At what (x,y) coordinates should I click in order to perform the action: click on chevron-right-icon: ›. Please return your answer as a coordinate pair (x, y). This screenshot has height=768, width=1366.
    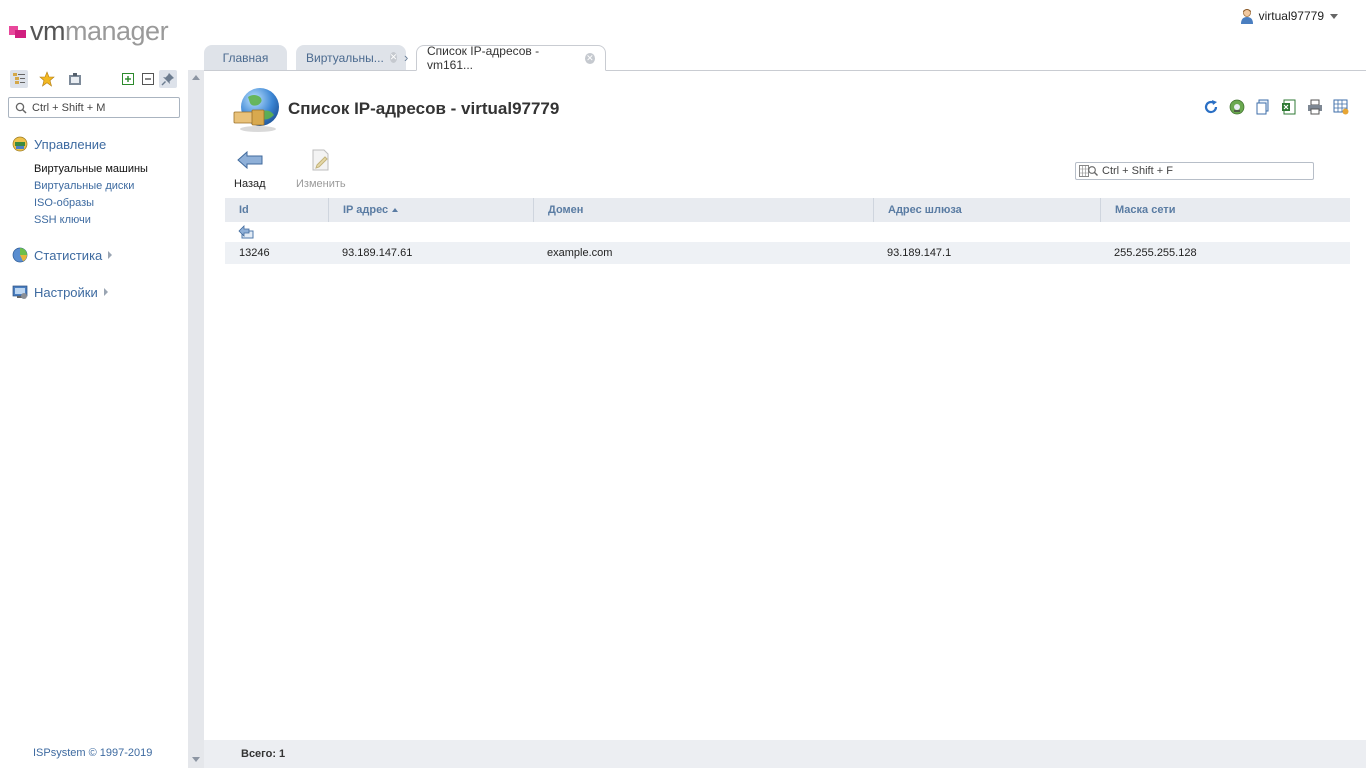
    Looking at the image, I should click on (406, 57).